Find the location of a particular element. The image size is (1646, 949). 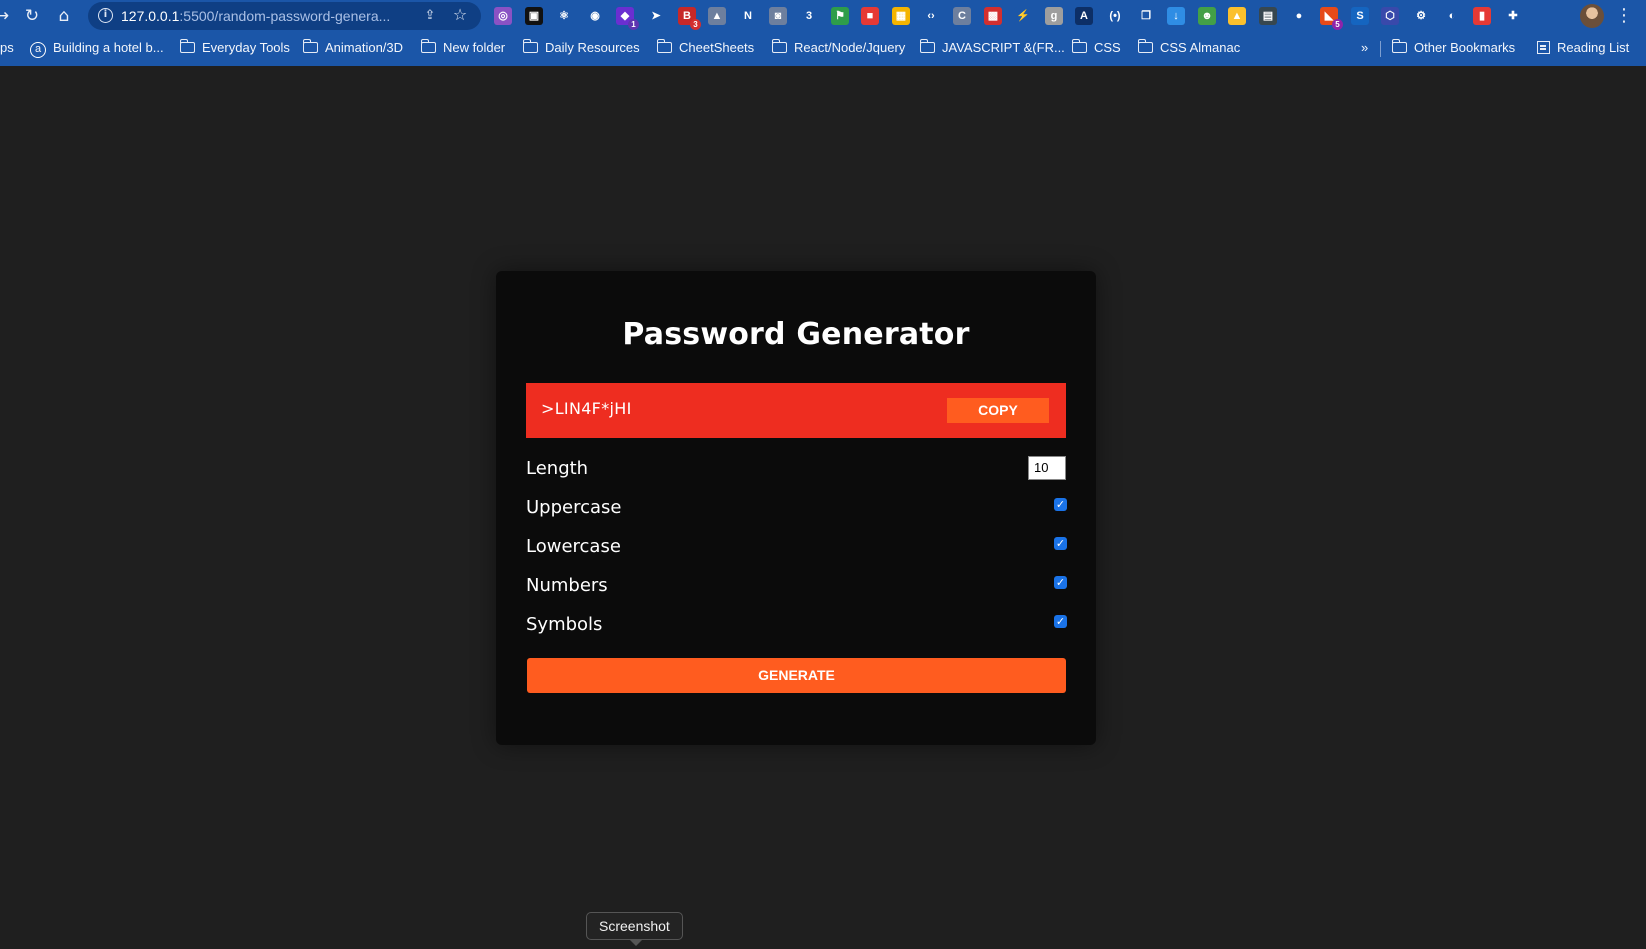

other-bookmarks-label: Other Bookmarks is located at coordinates (1465, 47).